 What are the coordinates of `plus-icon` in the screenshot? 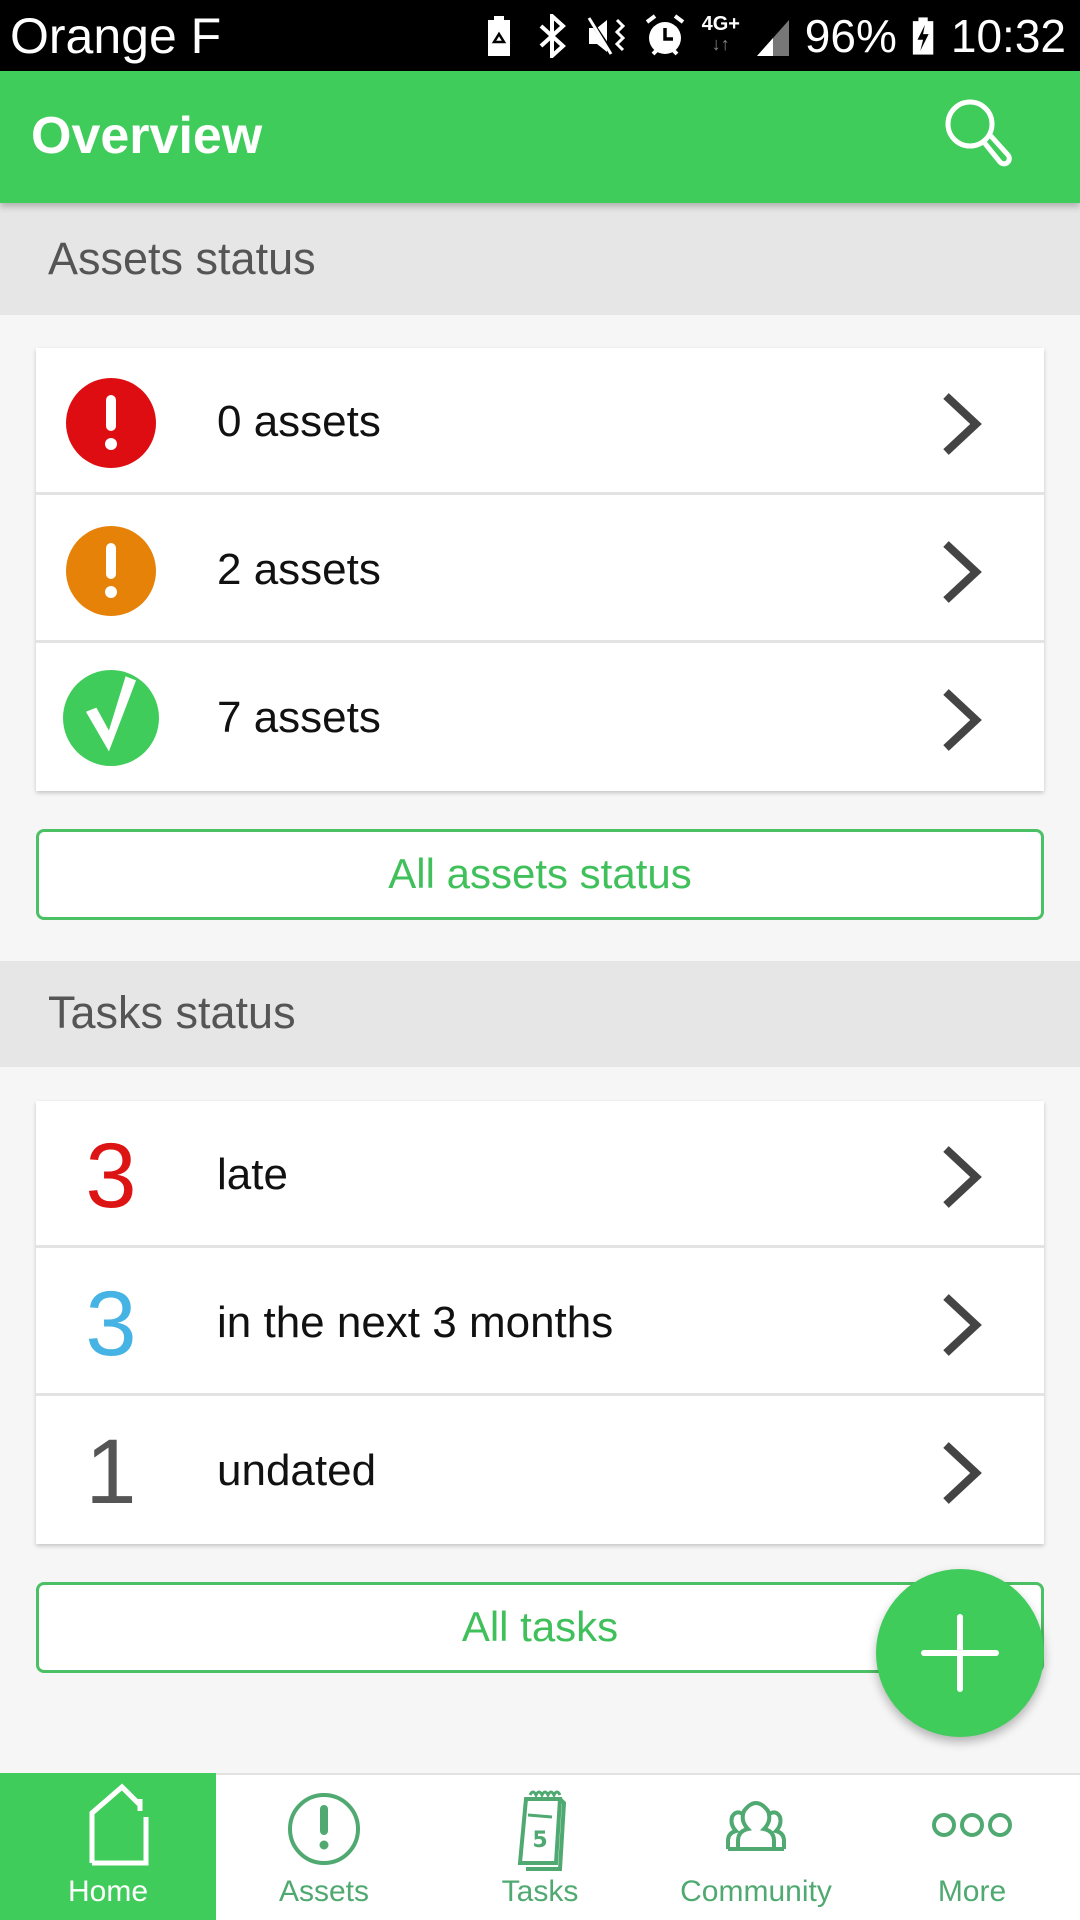 It's located at (960, 1653).